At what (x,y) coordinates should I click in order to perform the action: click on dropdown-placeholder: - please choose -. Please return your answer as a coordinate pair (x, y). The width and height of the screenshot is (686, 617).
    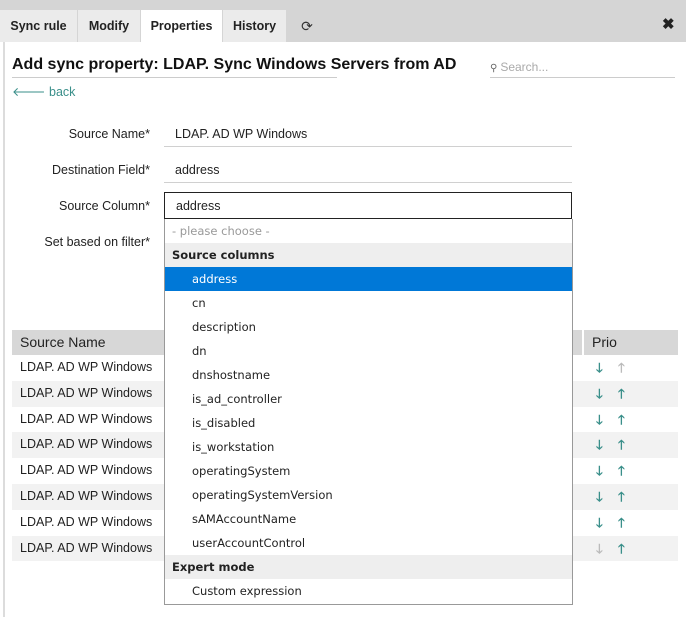
    Looking at the image, I should click on (368, 231).